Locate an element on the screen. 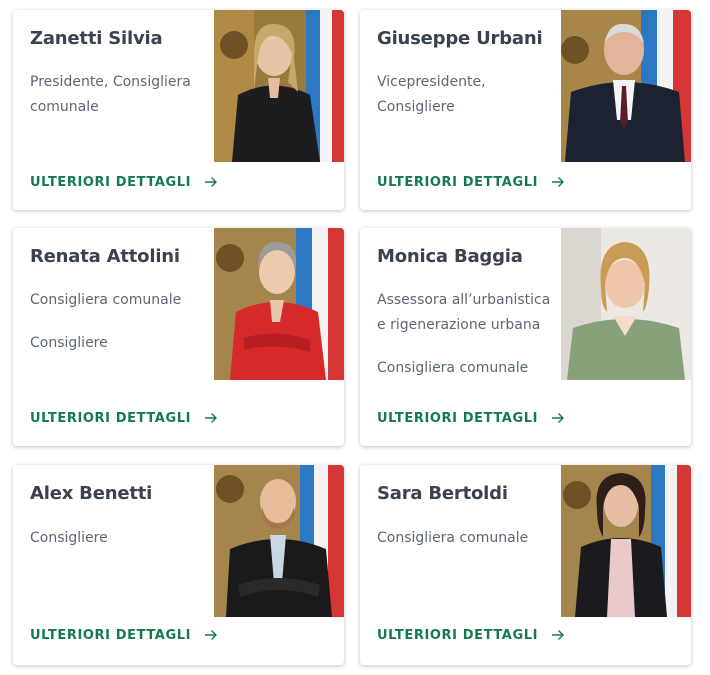  person-role: Presidente, Consigliera comunale is located at coordinates (110, 94).